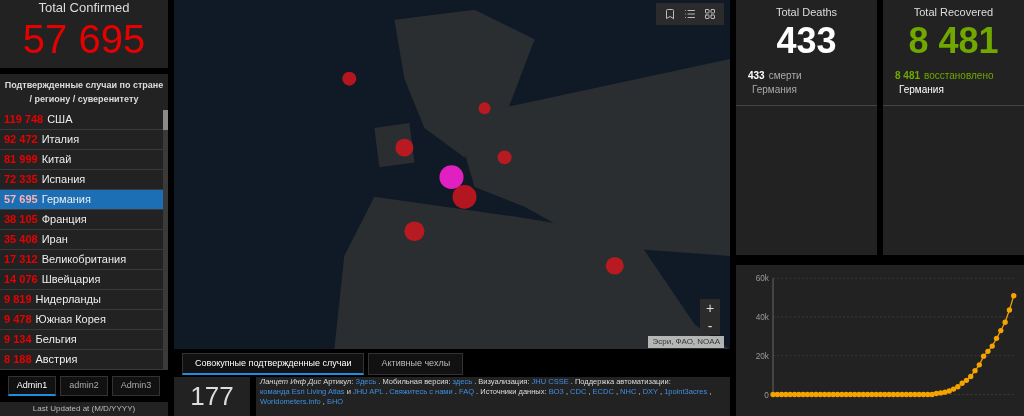 The height and width of the screenshot is (416, 1024). I want to click on grid-icon, so click(710, 14).